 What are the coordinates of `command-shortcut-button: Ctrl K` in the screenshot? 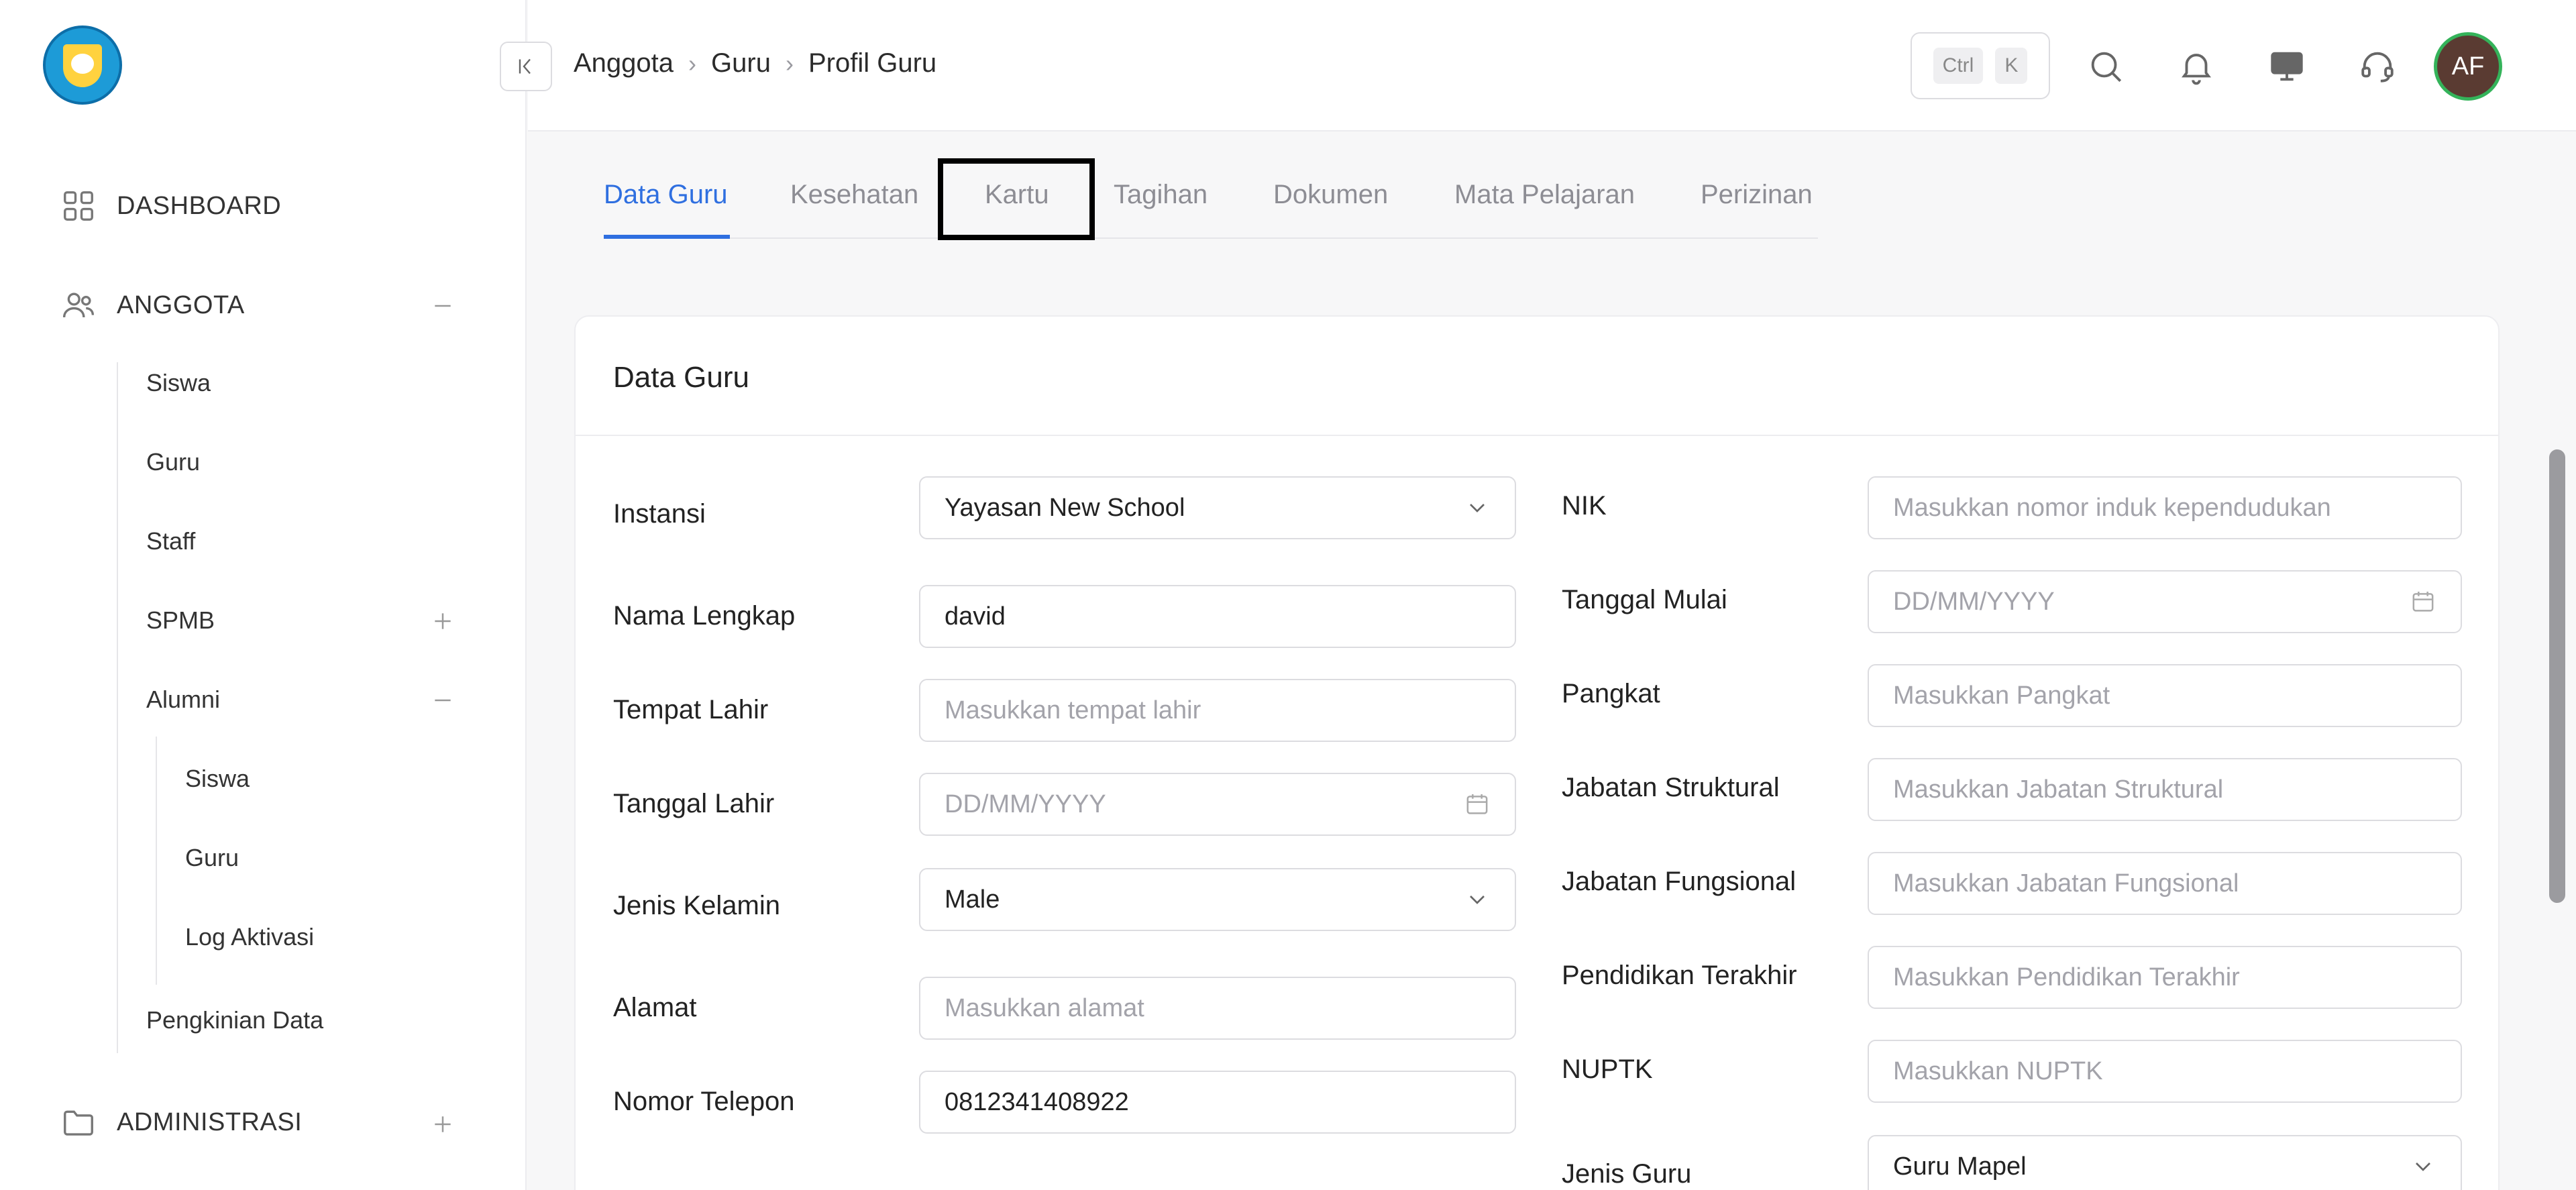 It's located at (1980, 65).